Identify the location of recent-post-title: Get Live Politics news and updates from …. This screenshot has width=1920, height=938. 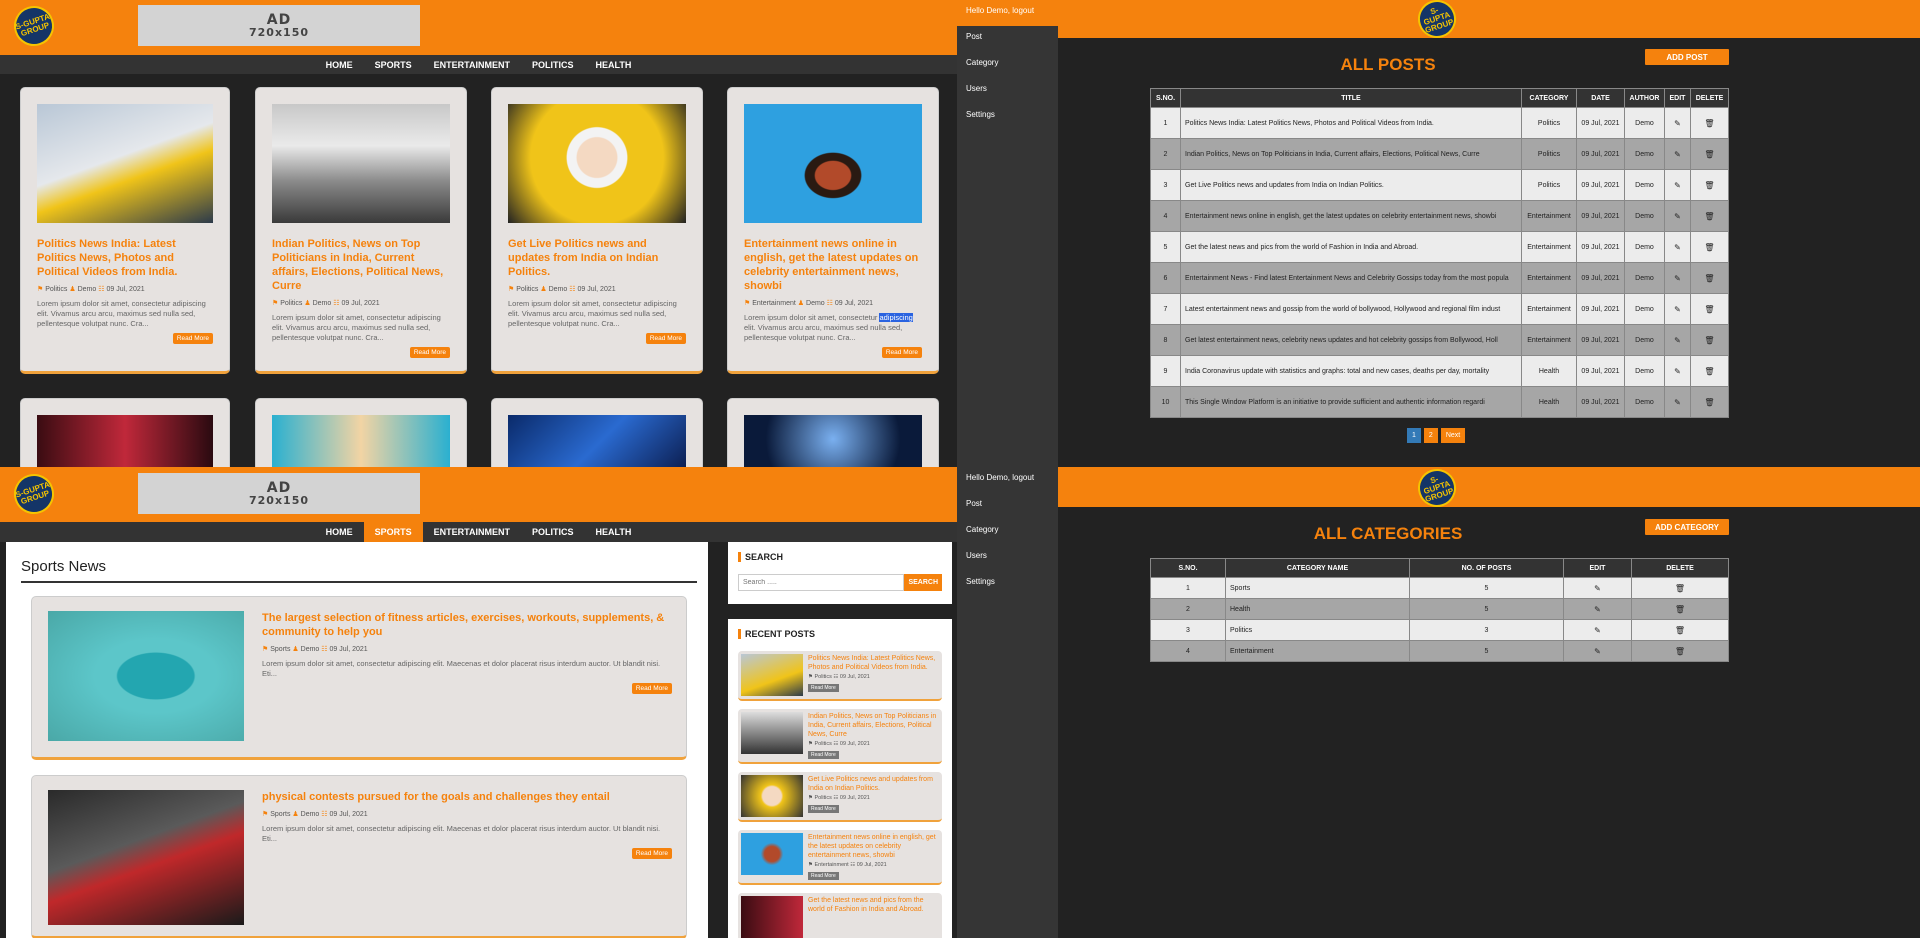
(873, 784).